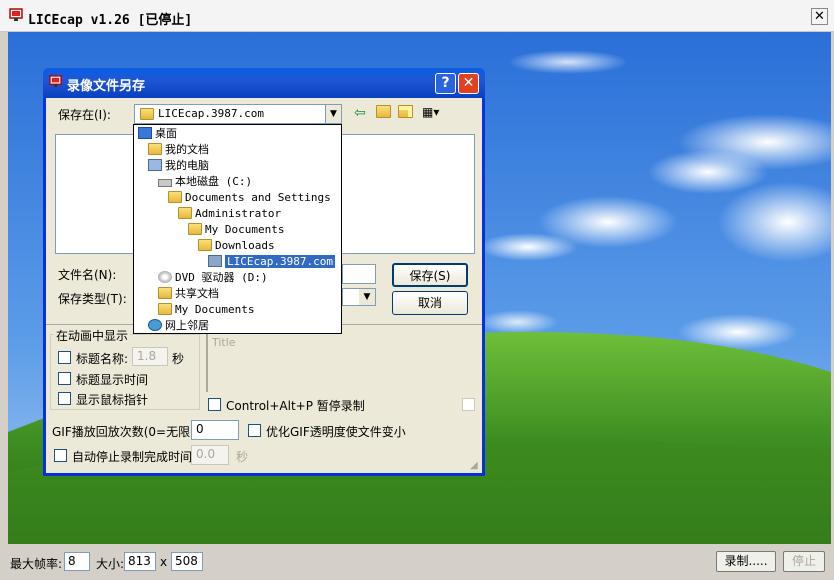  Describe the element at coordinates (242, 457) in the screenshot. I see `auto-stop-unit: 秒` at that location.